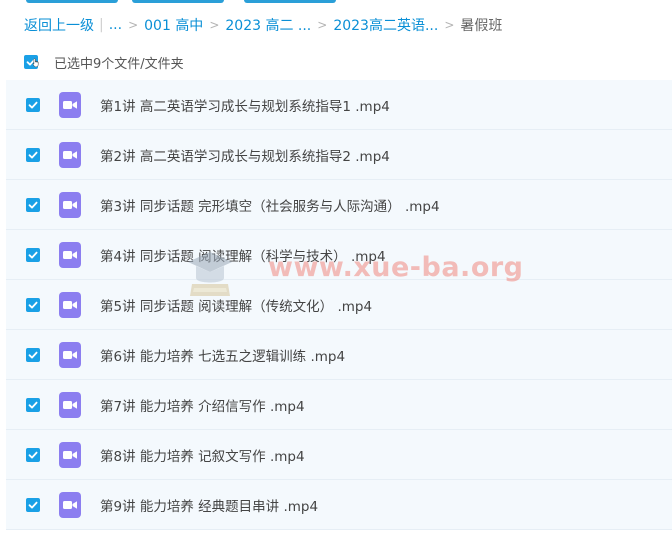 The height and width of the screenshot is (551, 672). I want to click on file-row: 第5讲 同步话题 阅读理解（传统文化） .mp4, so click(339, 305).